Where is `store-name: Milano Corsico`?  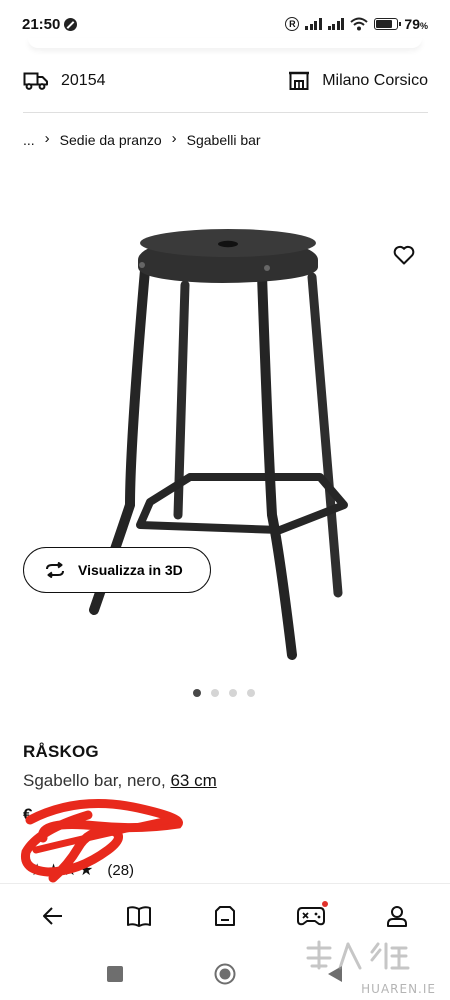 store-name: Milano Corsico is located at coordinates (375, 80).